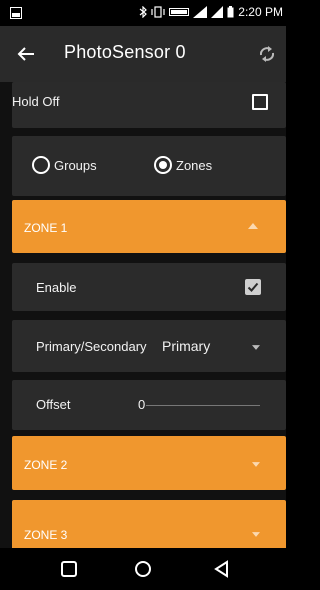  What do you see at coordinates (149, 463) in the screenshot?
I see `zone-2-header: ZONE 2` at bounding box center [149, 463].